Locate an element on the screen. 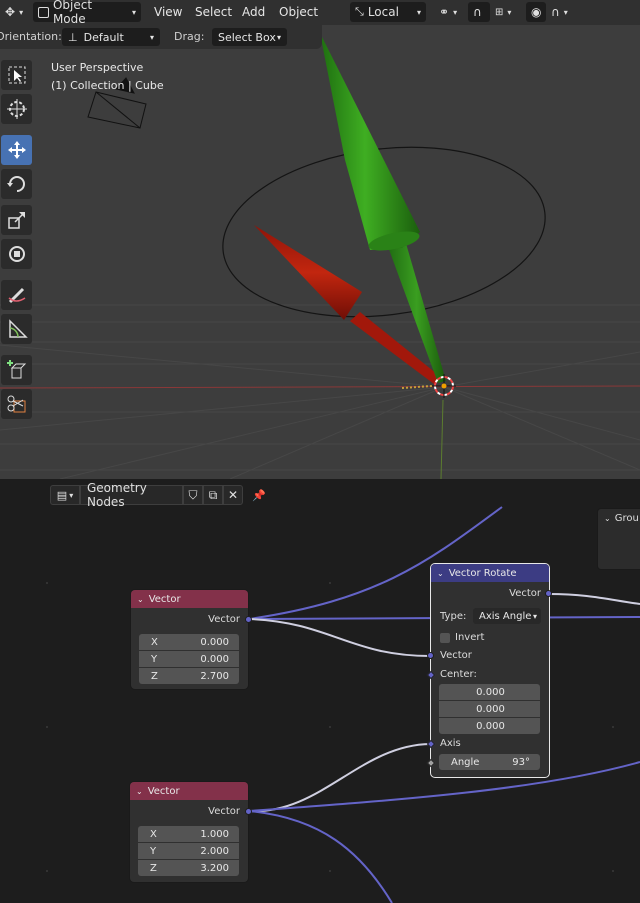 This screenshot has width=640, height=903. center-y-field: 0.000 is located at coordinates (489, 709).